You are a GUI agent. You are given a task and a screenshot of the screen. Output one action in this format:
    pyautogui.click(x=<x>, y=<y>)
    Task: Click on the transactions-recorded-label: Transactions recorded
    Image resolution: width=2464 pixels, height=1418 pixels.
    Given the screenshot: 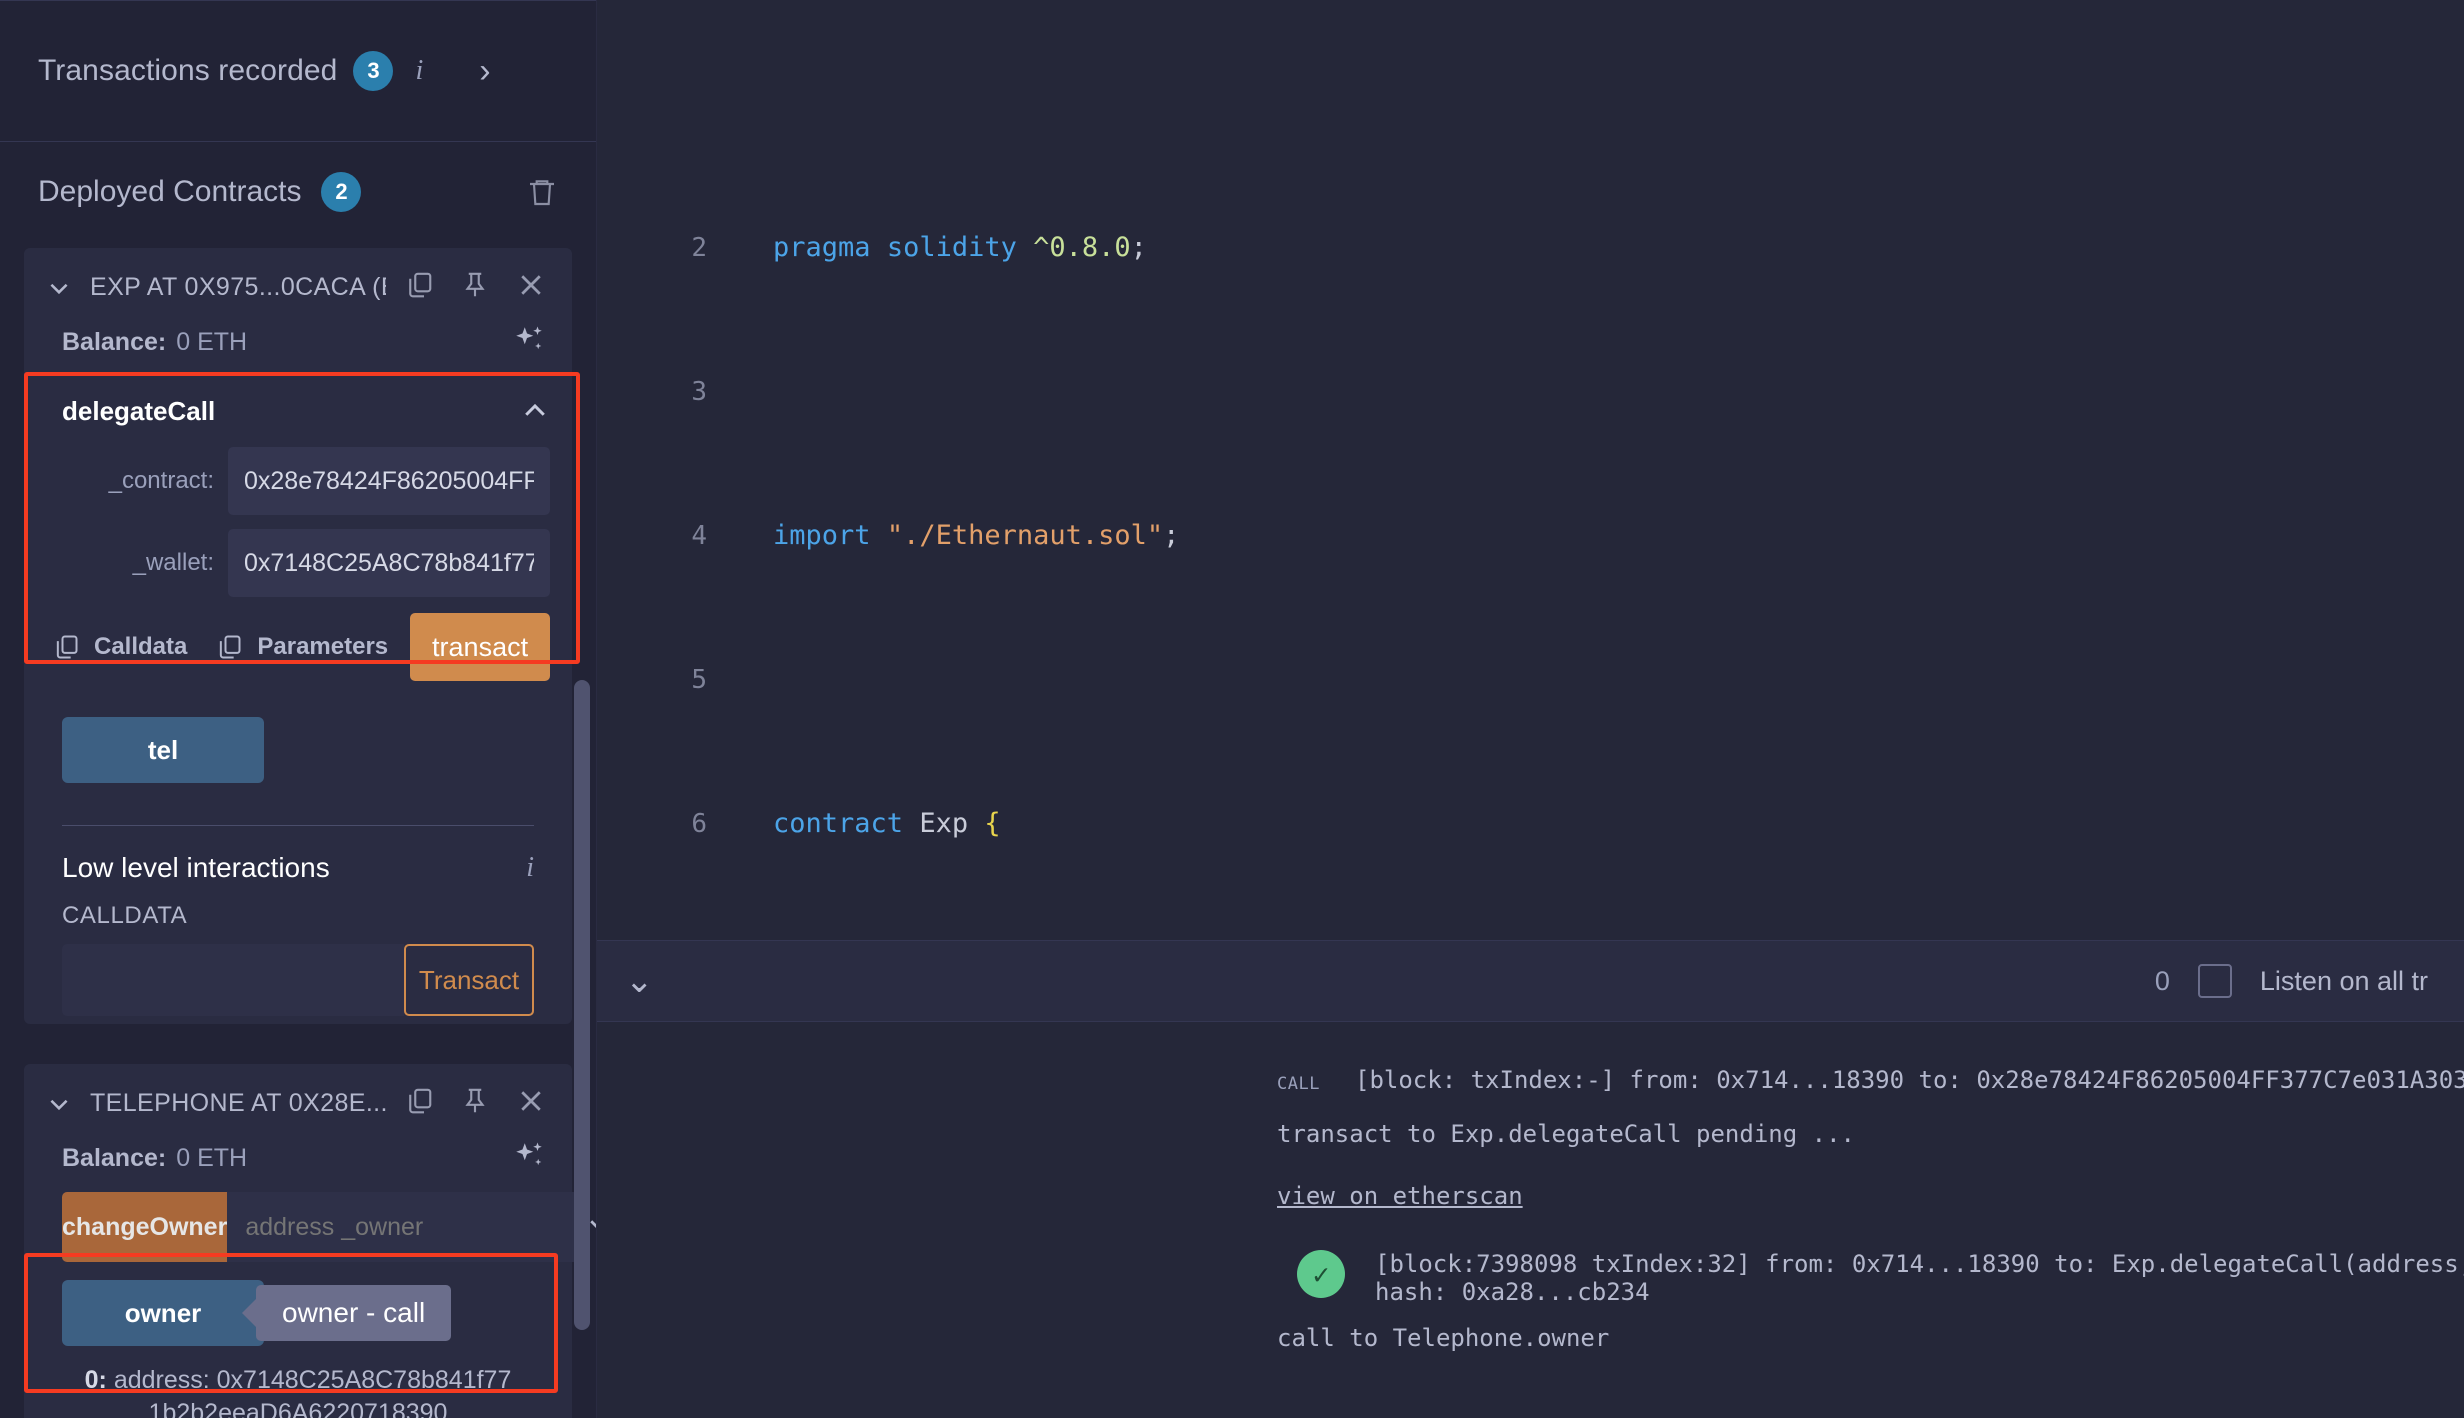 What is the action you would take?
    pyautogui.click(x=188, y=70)
    